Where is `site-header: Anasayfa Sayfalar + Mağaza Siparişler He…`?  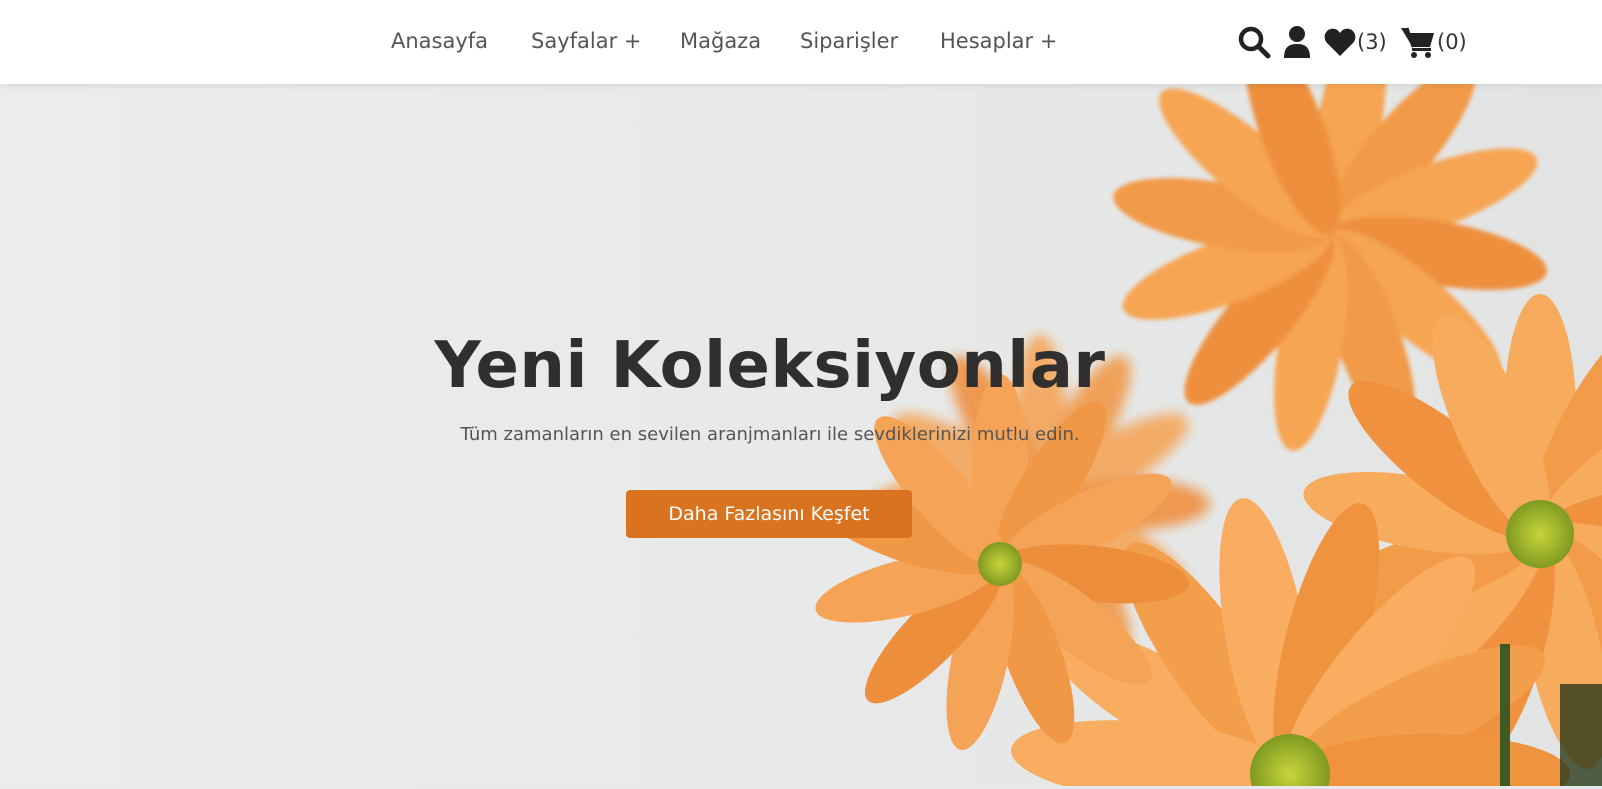 site-header: Anasayfa Sayfalar + Mağaza Siparişler He… is located at coordinates (801, 42).